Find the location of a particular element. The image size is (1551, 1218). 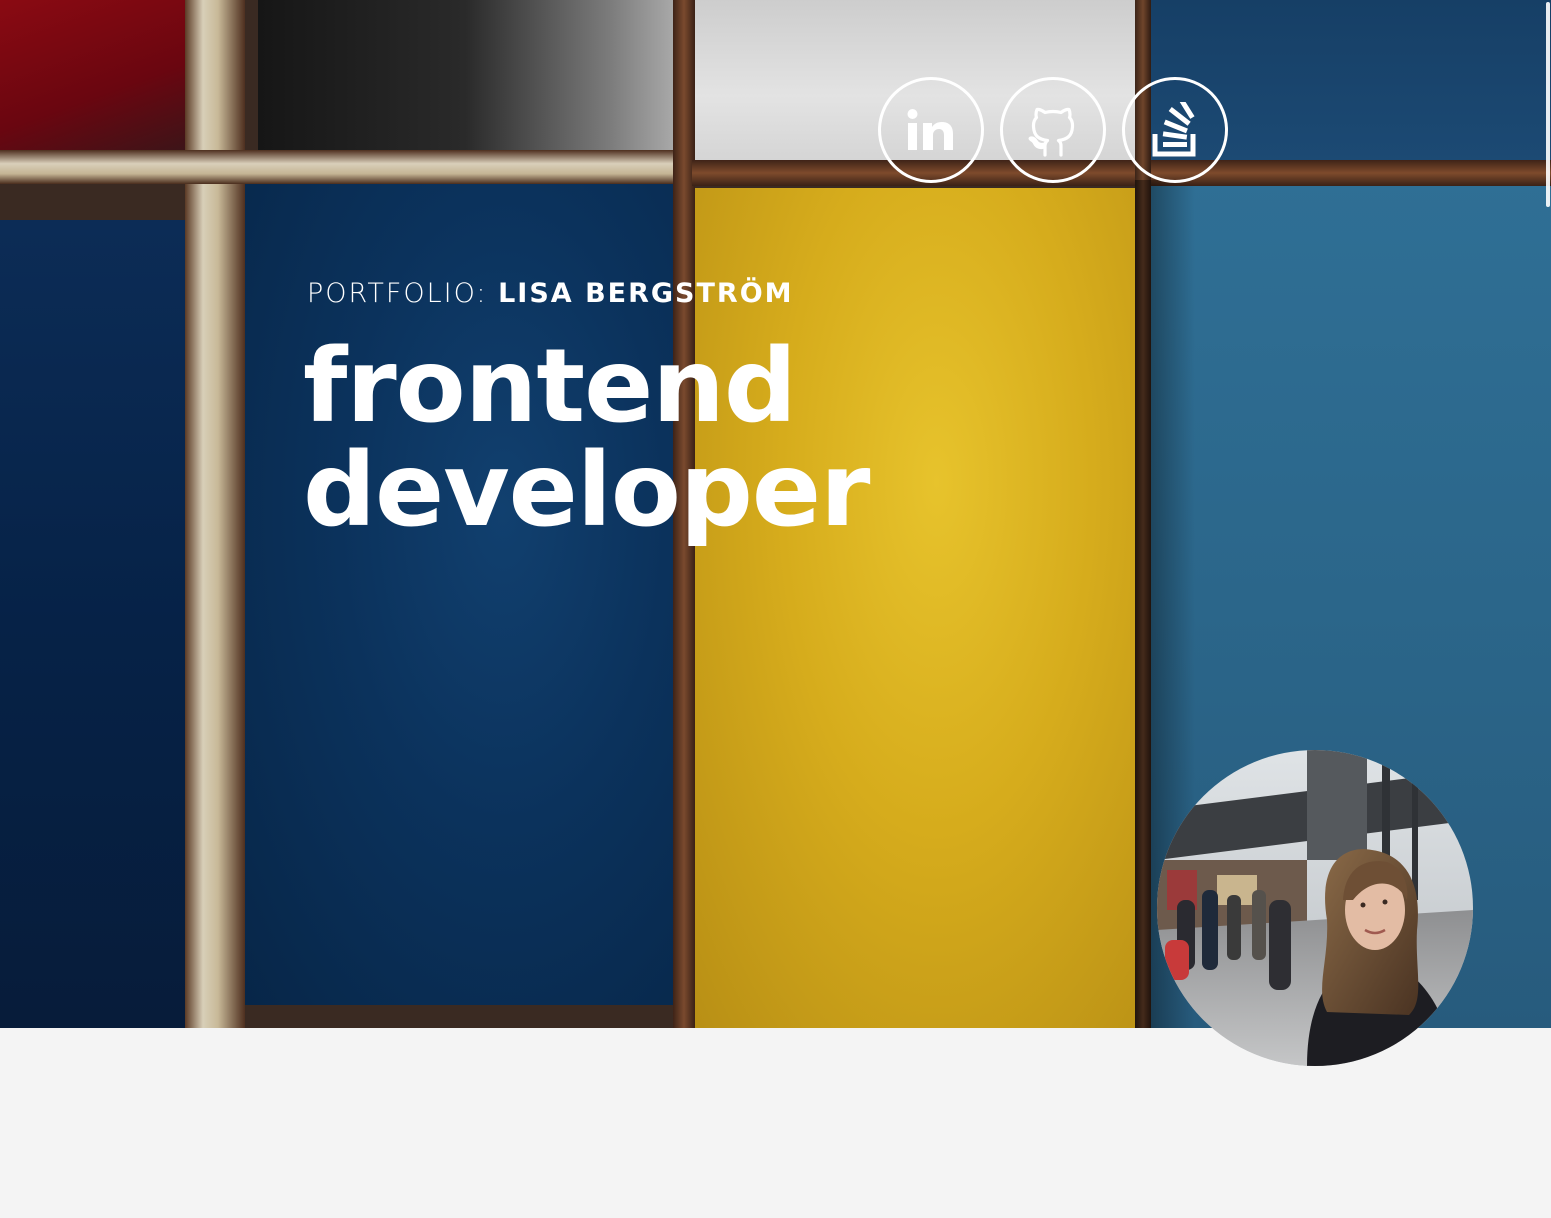

frame-divider is located at coordinates (346, 167).